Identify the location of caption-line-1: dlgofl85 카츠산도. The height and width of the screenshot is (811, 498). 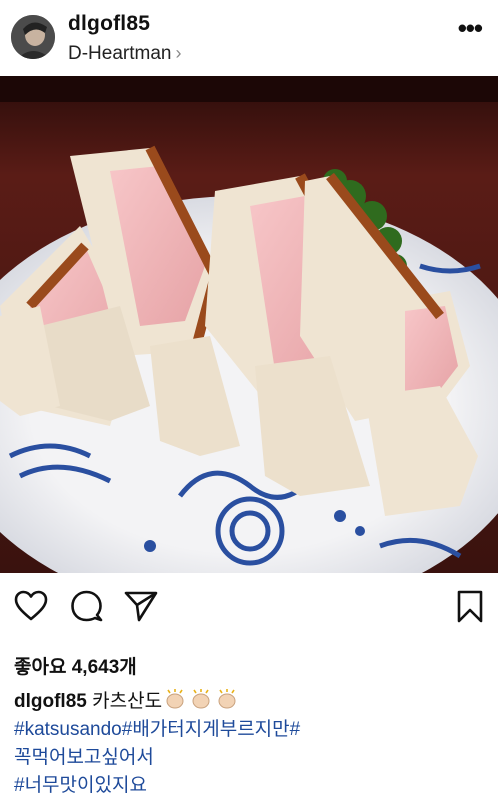
(249, 702).